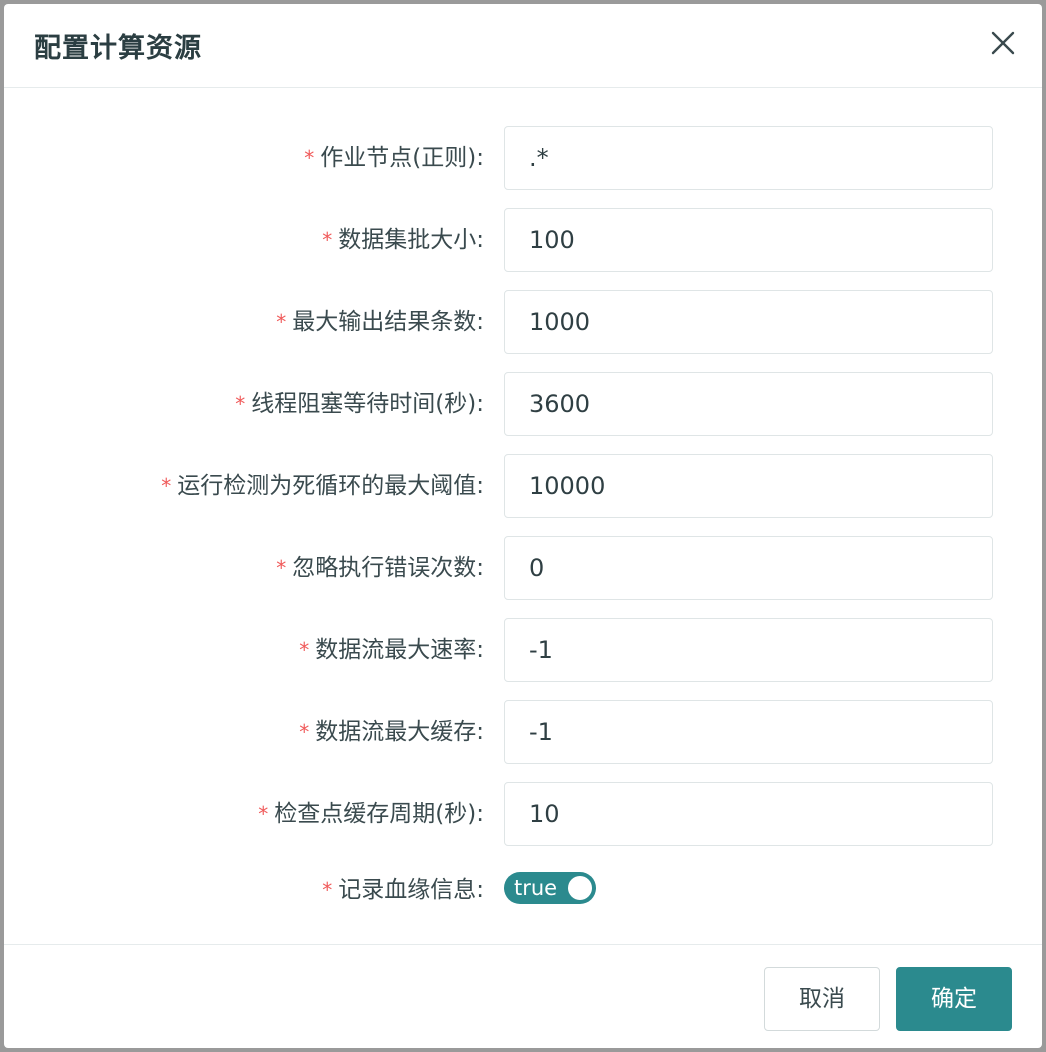 This screenshot has width=1046, height=1052. What do you see at coordinates (748, 404) in the screenshot?
I see `thread-block-wait-input` at bounding box center [748, 404].